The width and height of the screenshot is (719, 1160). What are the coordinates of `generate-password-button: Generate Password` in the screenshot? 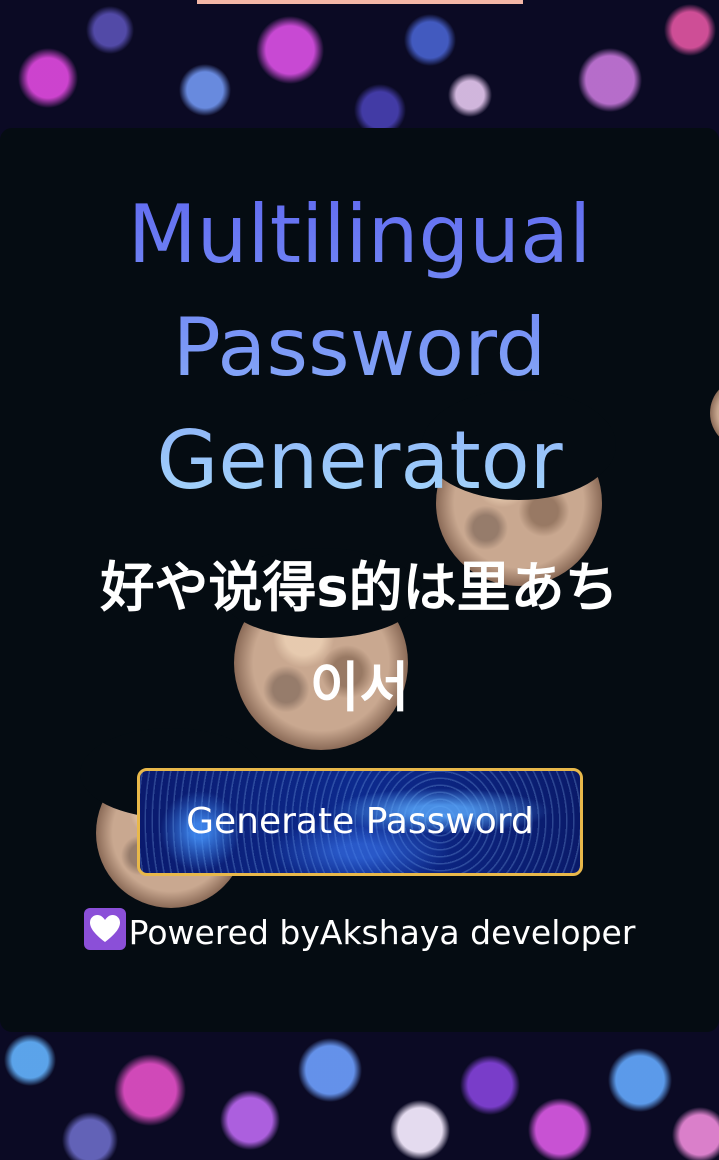 It's located at (360, 822).